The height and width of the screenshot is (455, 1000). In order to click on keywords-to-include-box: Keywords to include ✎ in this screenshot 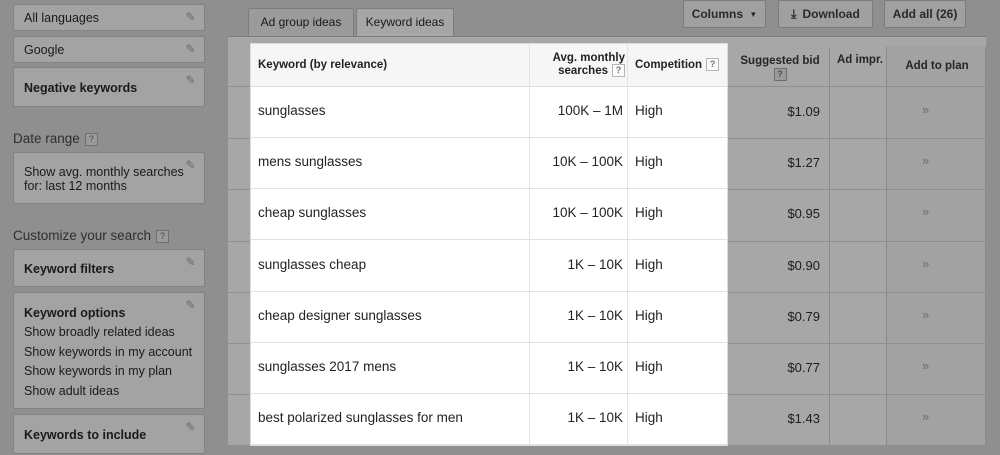, I will do `click(109, 434)`.